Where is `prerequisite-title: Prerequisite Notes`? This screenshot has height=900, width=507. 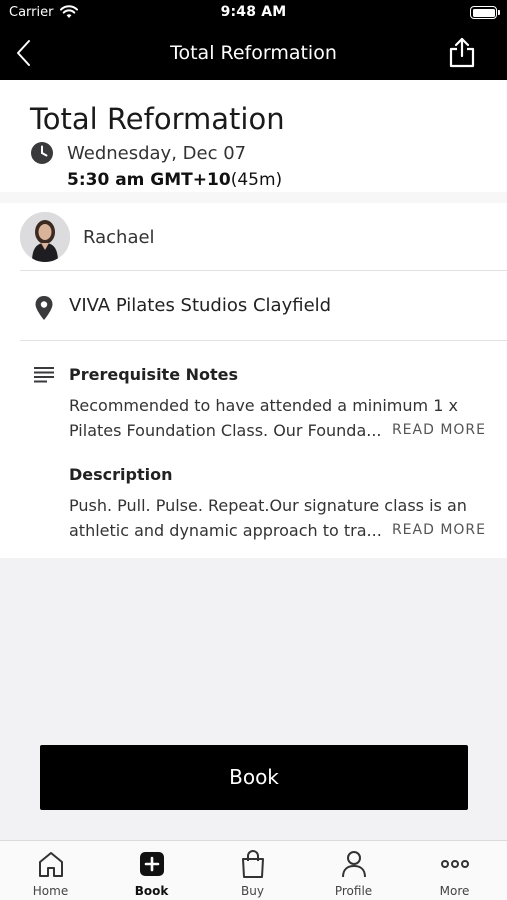 prerequisite-title: Prerequisite Notes is located at coordinates (154, 374).